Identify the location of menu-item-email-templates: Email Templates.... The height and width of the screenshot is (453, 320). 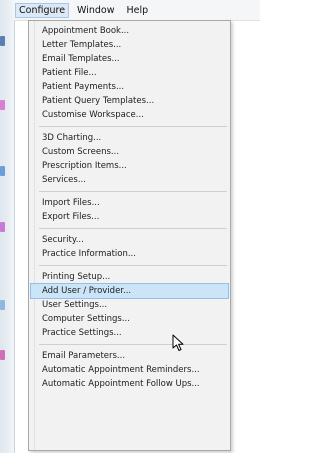
(129, 59).